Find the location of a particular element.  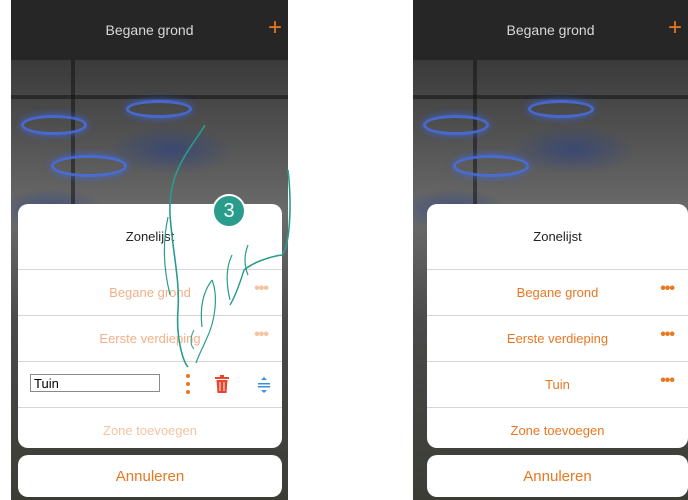

zone-row: Tuin ••• is located at coordinates (557, 384).